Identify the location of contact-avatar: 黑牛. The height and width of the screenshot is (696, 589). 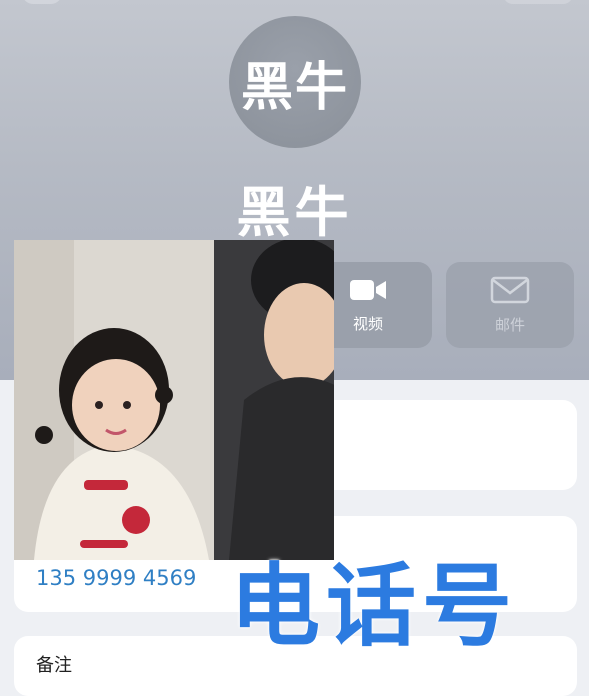
(295, 82).